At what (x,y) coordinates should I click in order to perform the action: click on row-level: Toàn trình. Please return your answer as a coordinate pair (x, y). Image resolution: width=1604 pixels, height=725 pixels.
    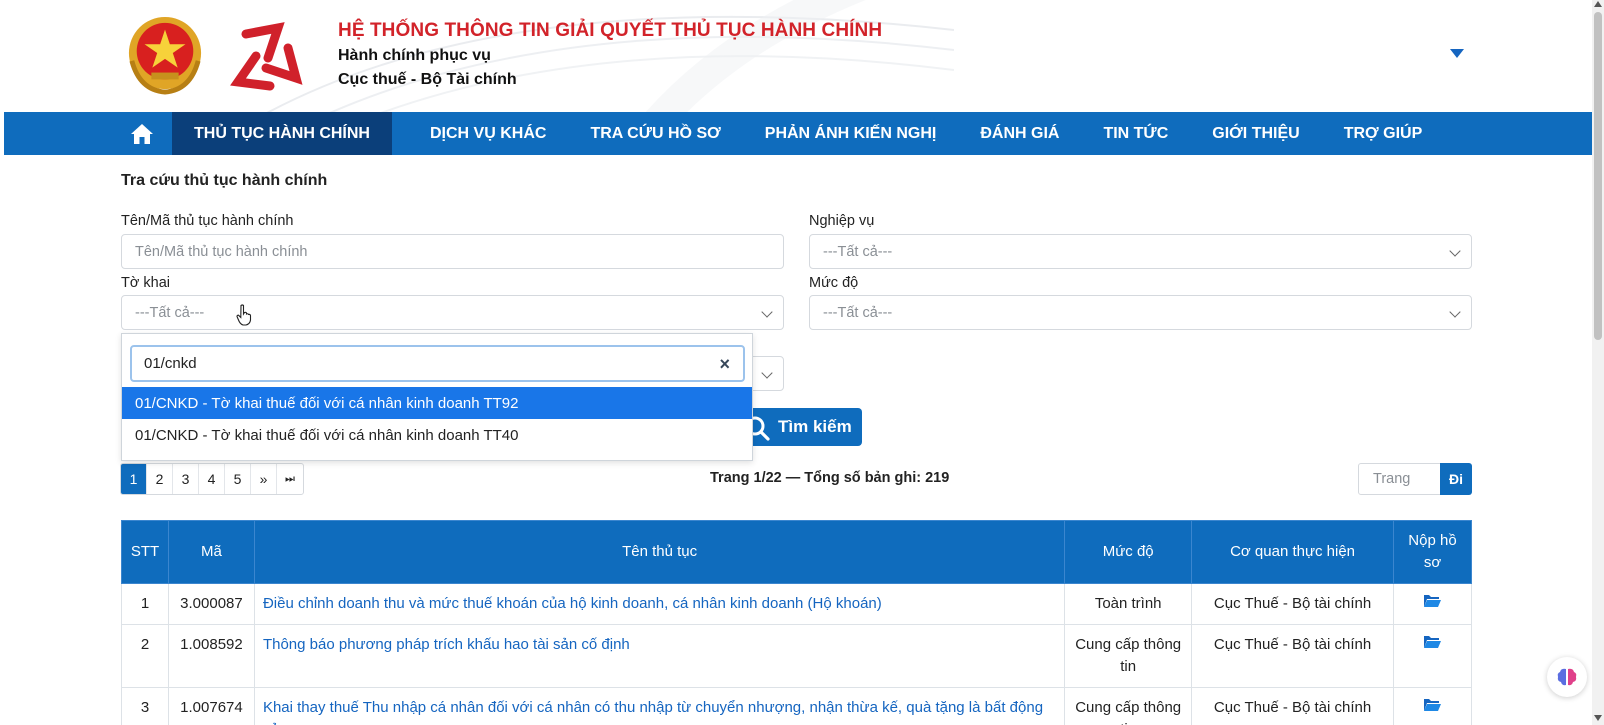
    Looking at the image, I should click on (1128, 604).